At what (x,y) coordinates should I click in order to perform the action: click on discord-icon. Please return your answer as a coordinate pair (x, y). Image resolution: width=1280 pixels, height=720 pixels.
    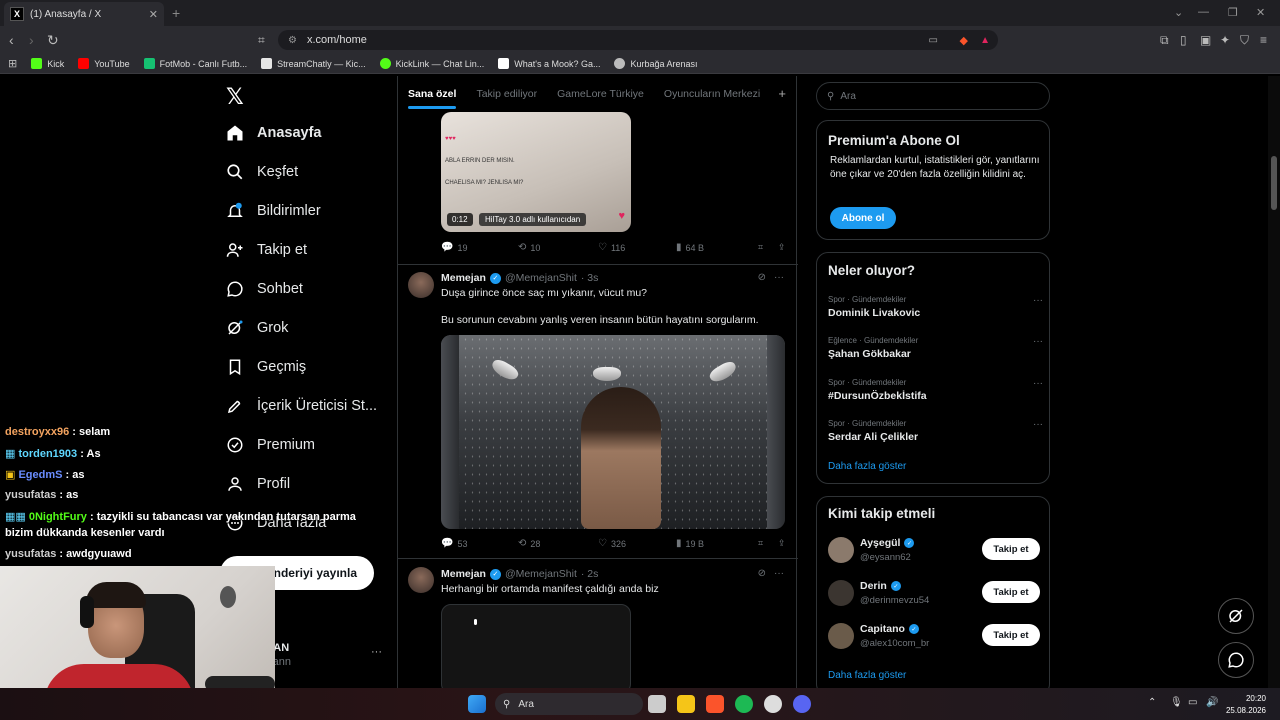
    Looking at the image, I should click on (802, 704).